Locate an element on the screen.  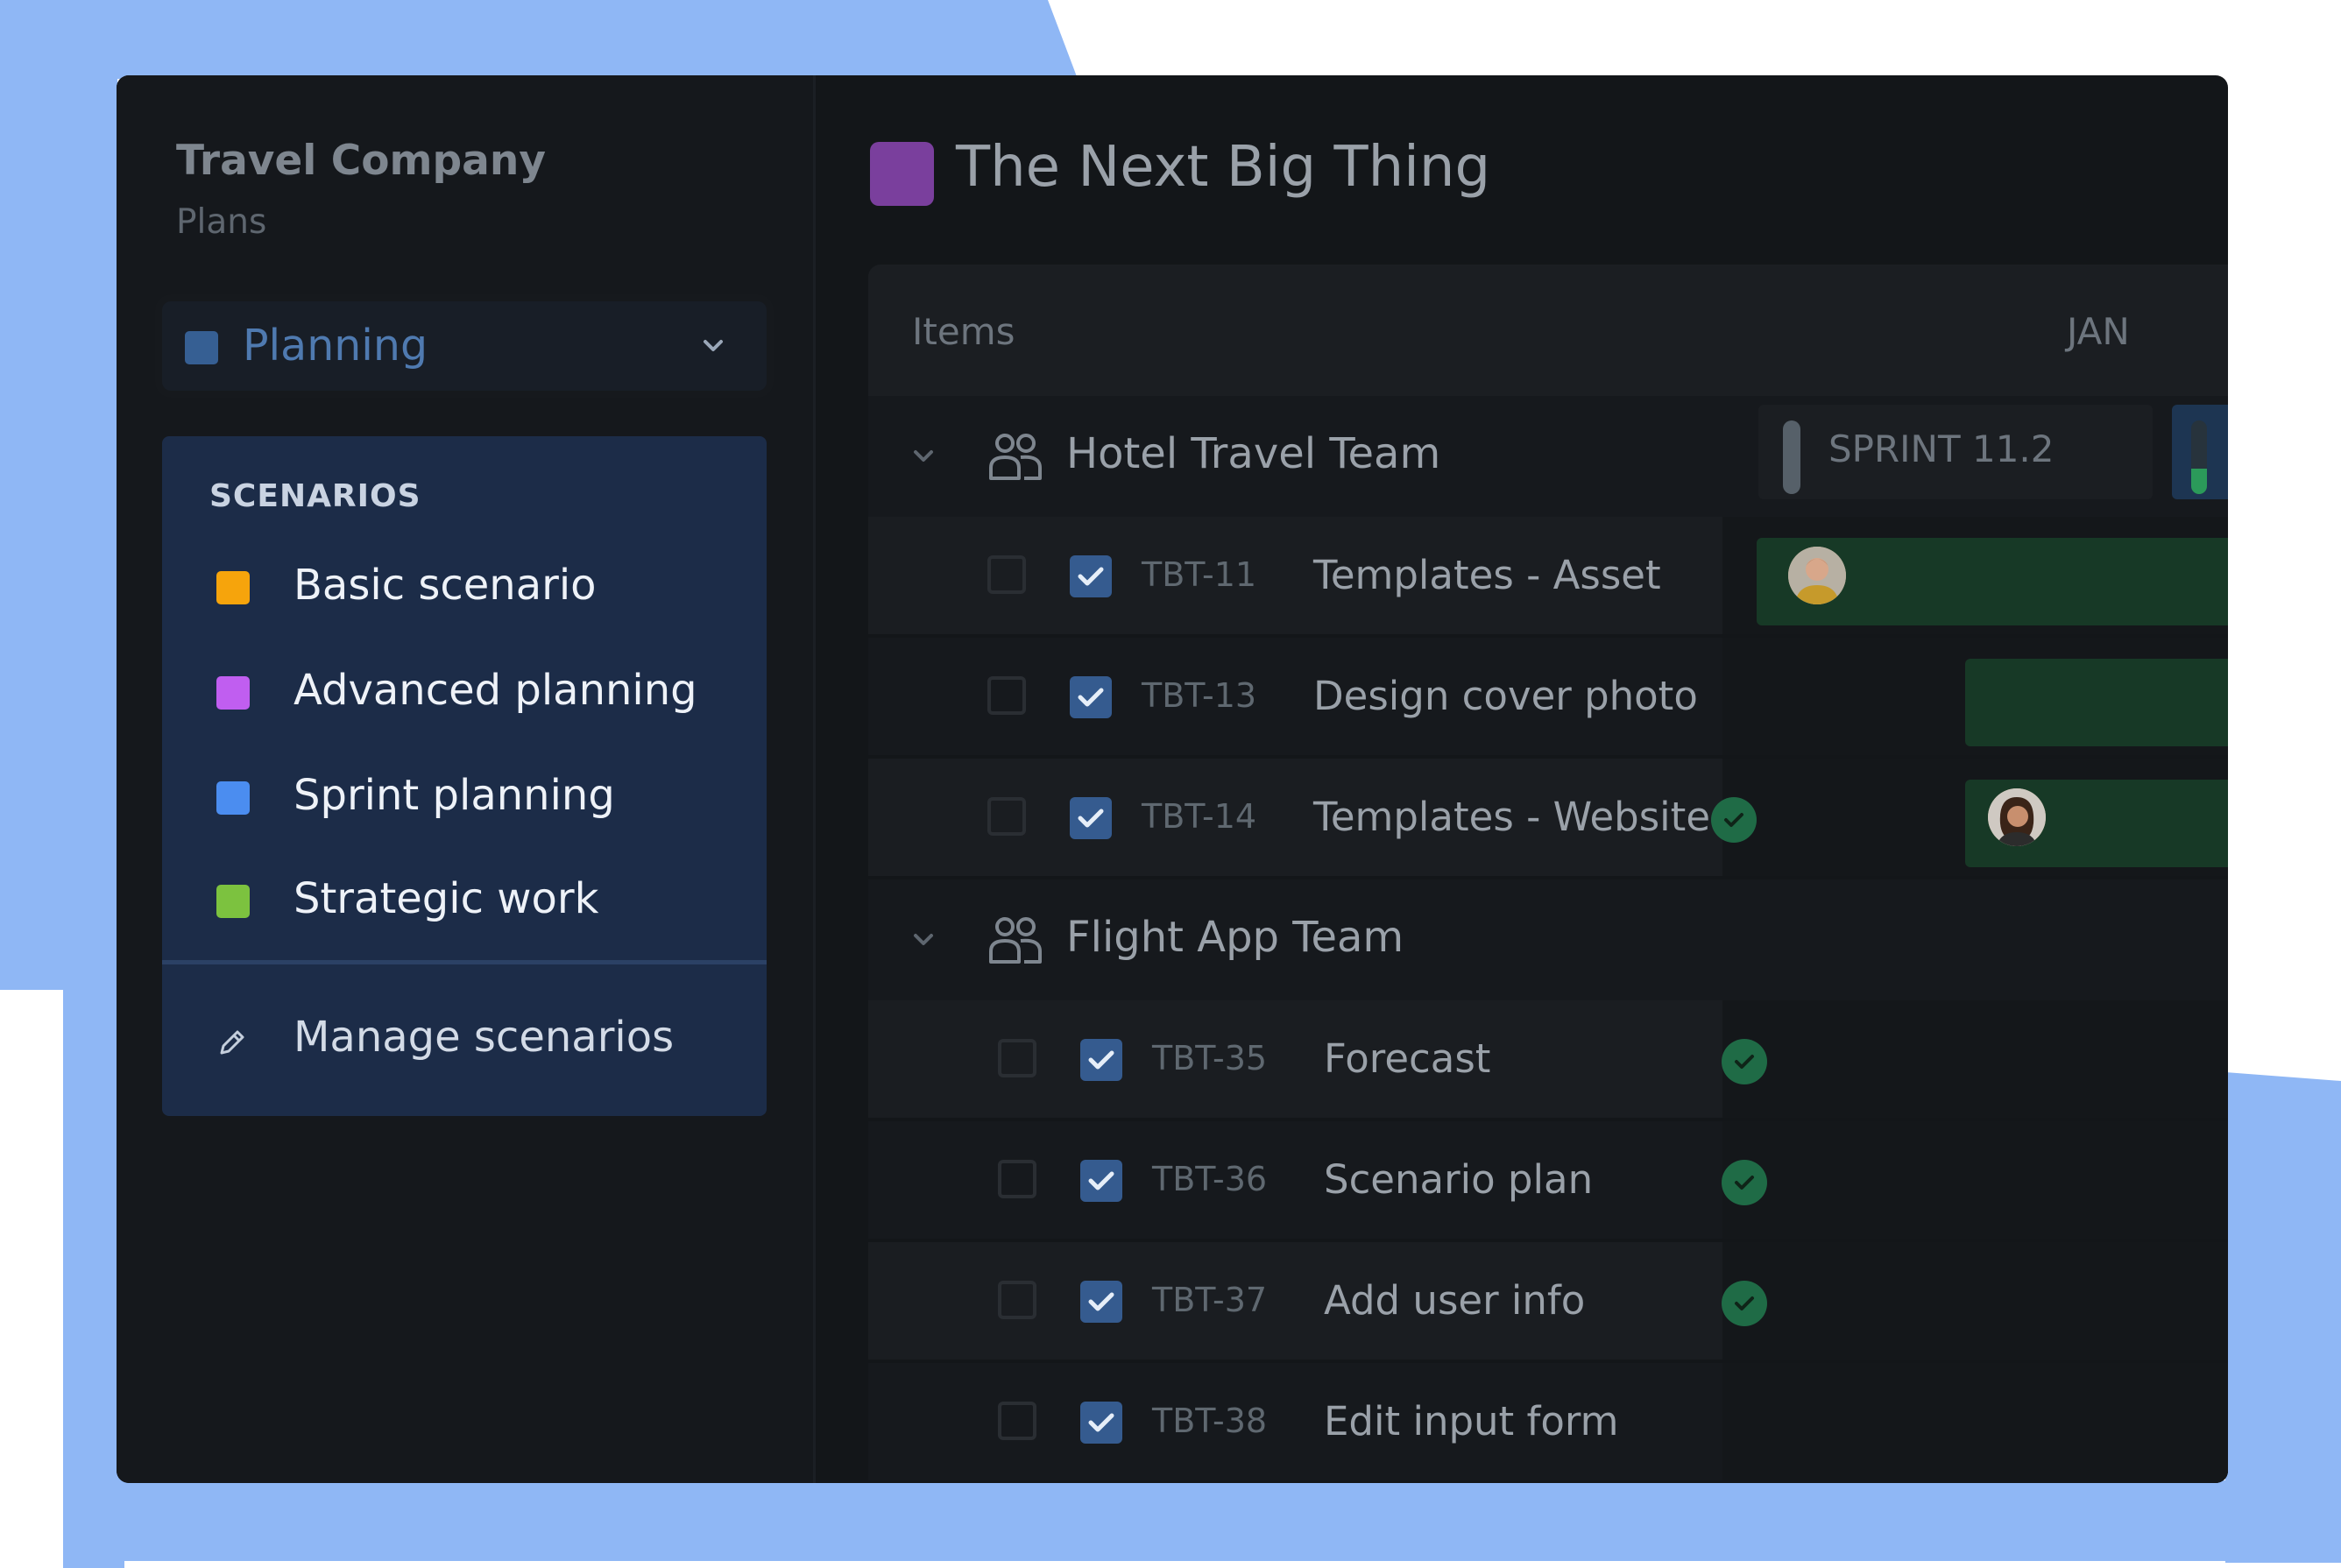
issue-summary: Add user info is located at coordinates (1454, 1300).